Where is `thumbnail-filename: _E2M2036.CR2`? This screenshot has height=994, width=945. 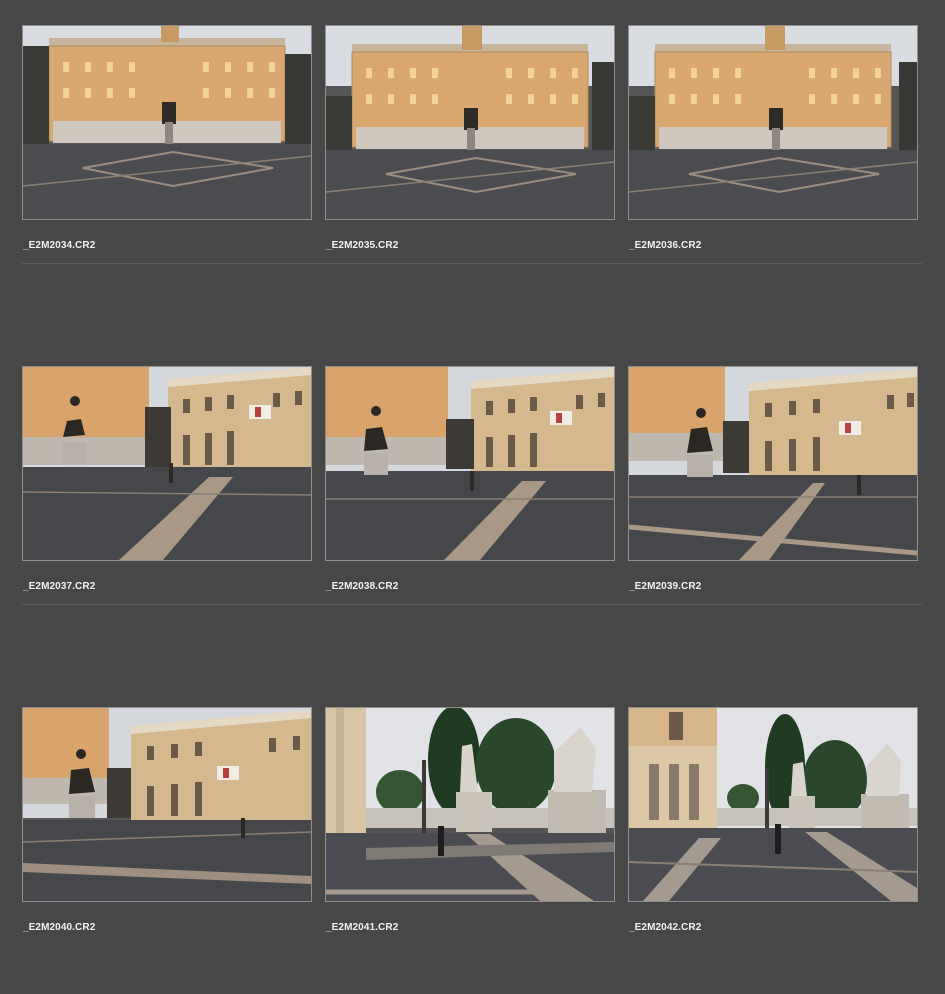 thumbnail-filename: _E2M2036.CR2 is located at coordinates (665, 245).